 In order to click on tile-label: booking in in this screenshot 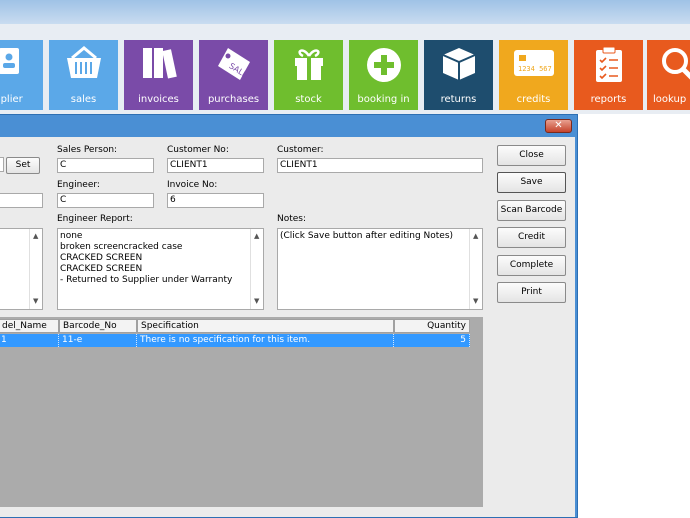, I will do `click(383, 99)`.